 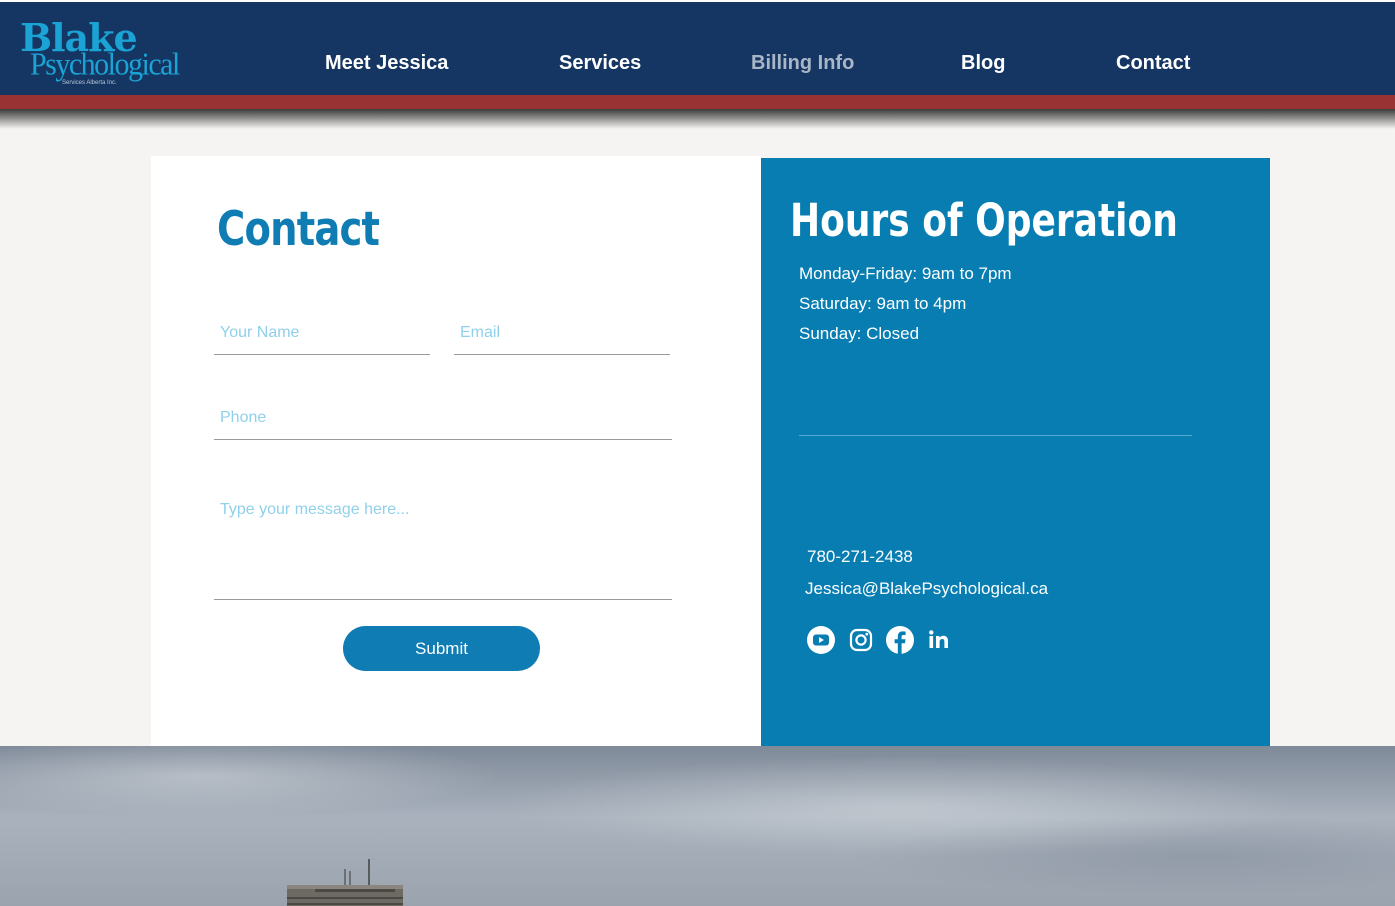 I want to click on facebook-icon, so click(x=900, y=640).